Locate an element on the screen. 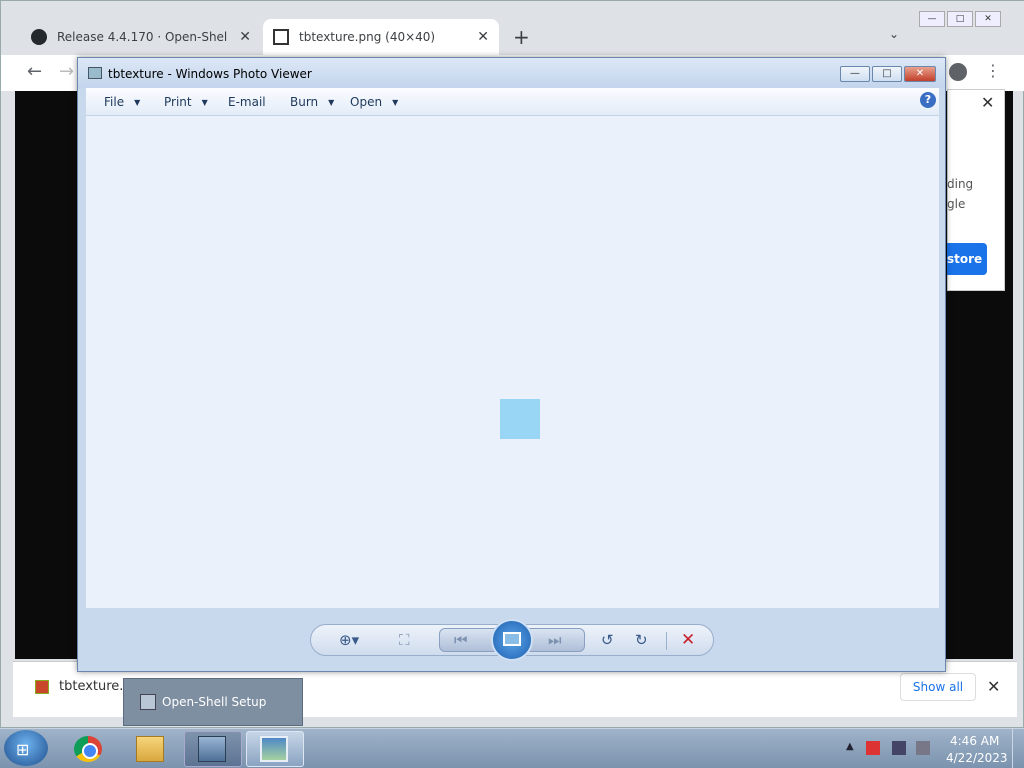 The width and height of the screenshot is (1024, 768). folder-icon is located at coordinates (150, 749).